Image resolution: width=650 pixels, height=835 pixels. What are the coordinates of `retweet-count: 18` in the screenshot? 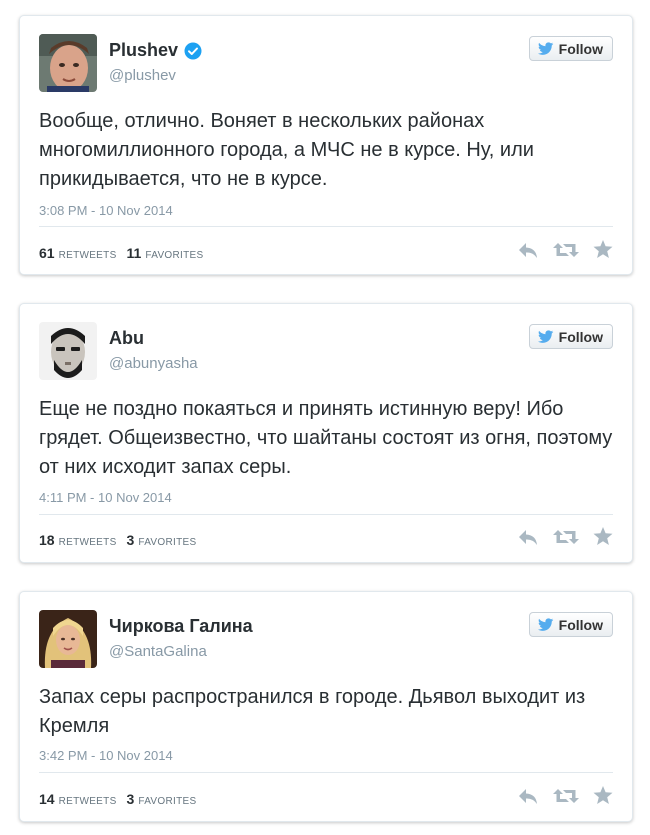 It's located at (47, 540).